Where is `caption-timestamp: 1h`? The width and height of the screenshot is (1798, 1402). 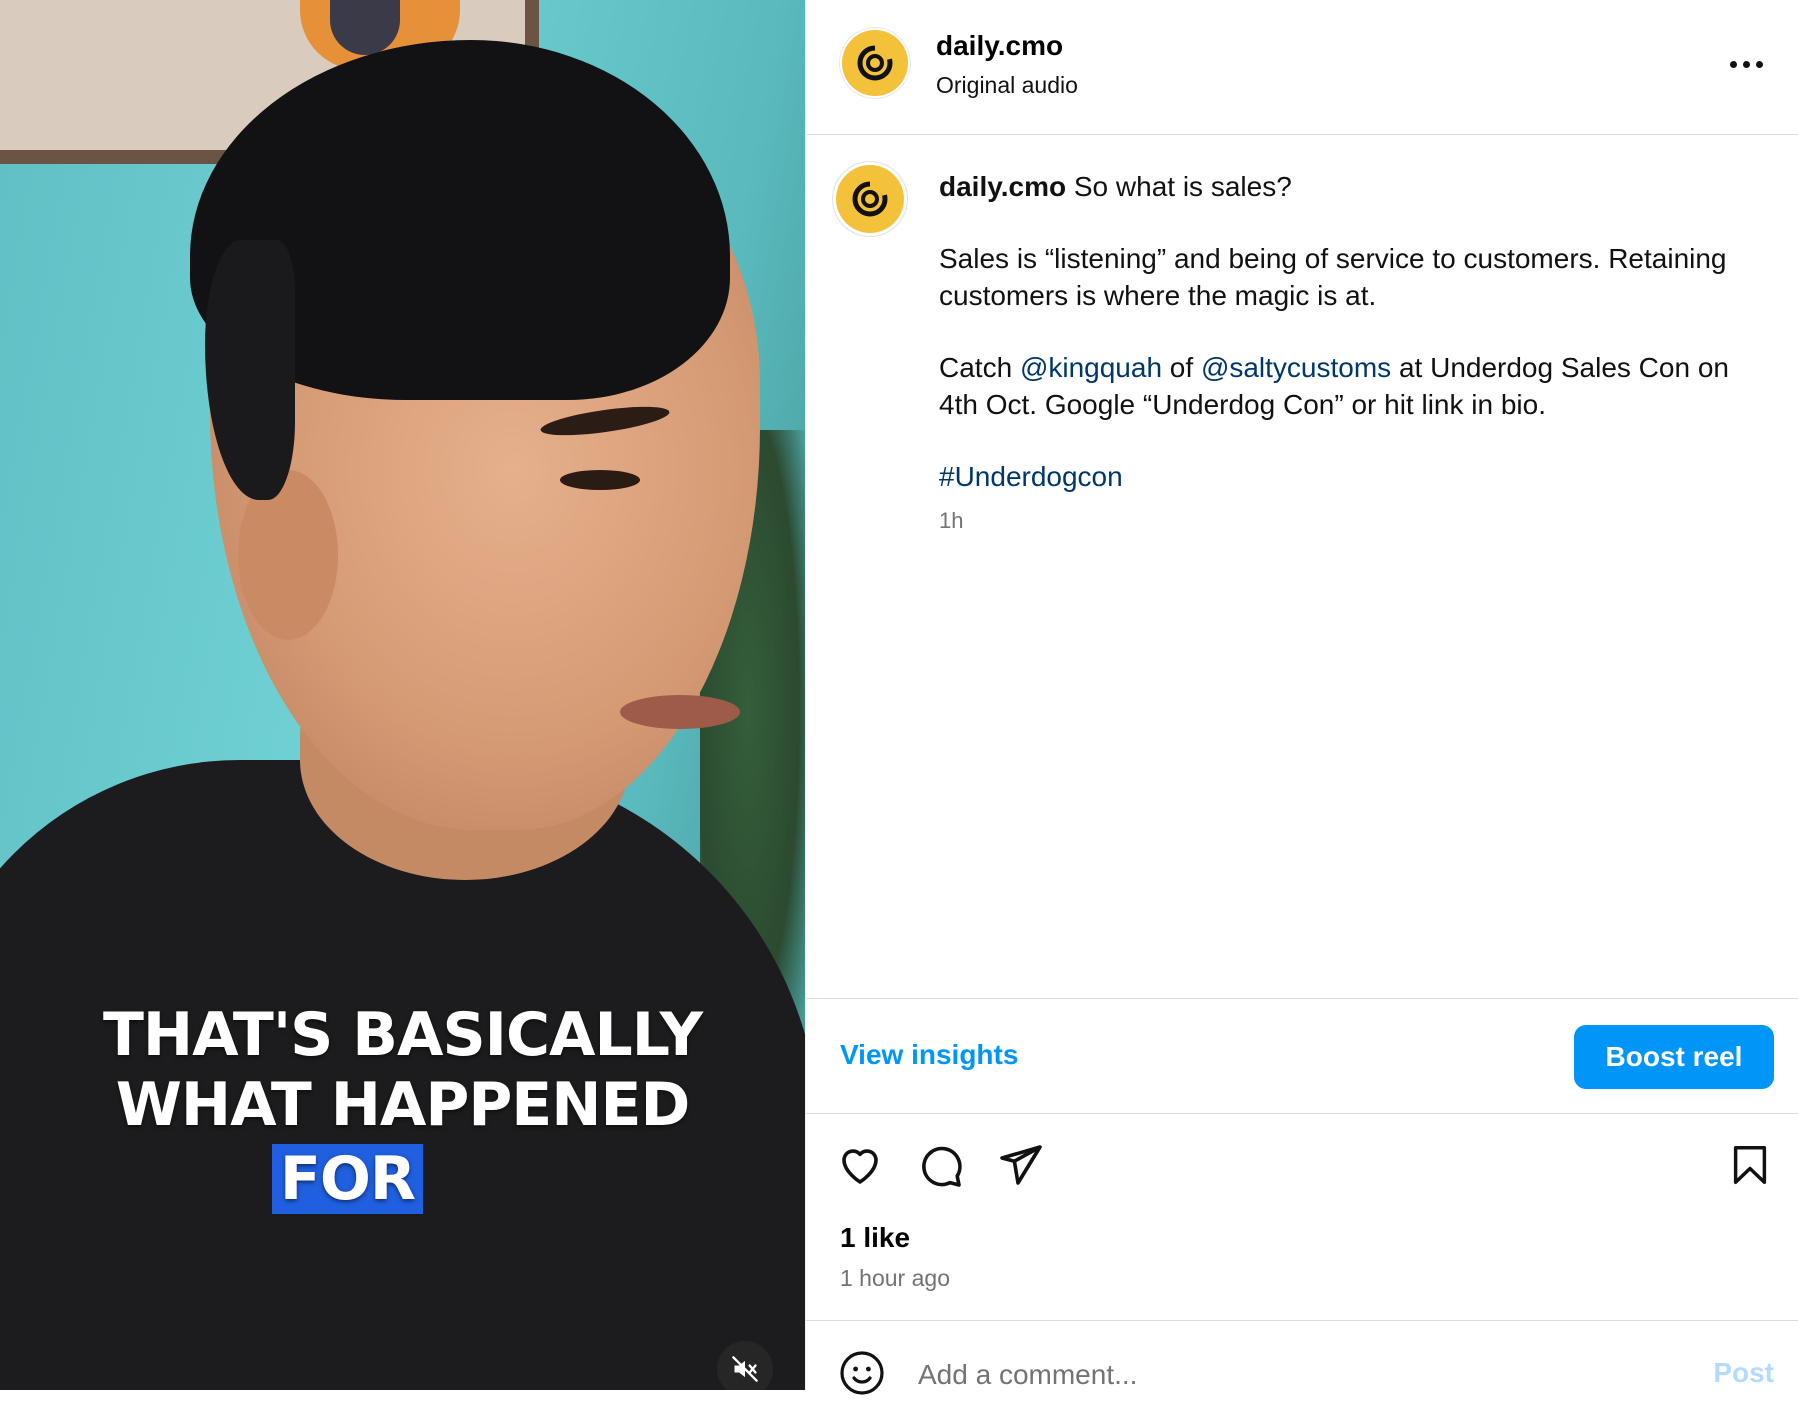 caption-timestamp: 1h is located at coordinates (951, 520).